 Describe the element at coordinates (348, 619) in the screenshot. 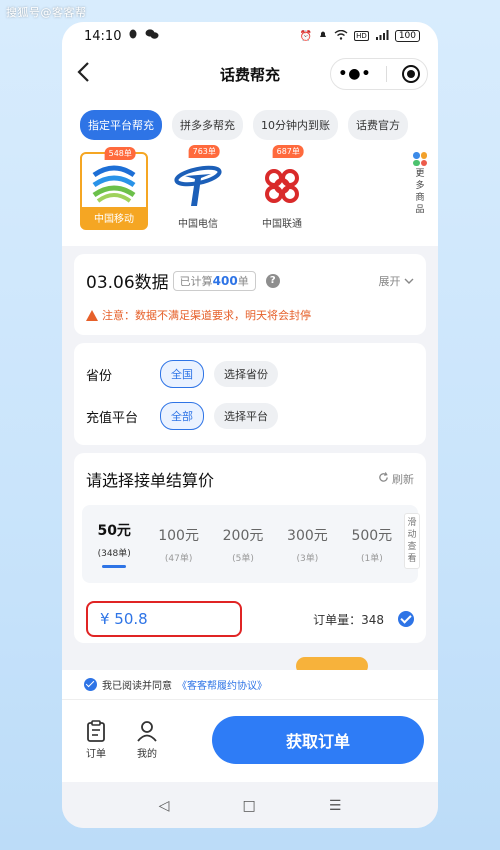

I see `order-quantity: 订单量：348` at that location.